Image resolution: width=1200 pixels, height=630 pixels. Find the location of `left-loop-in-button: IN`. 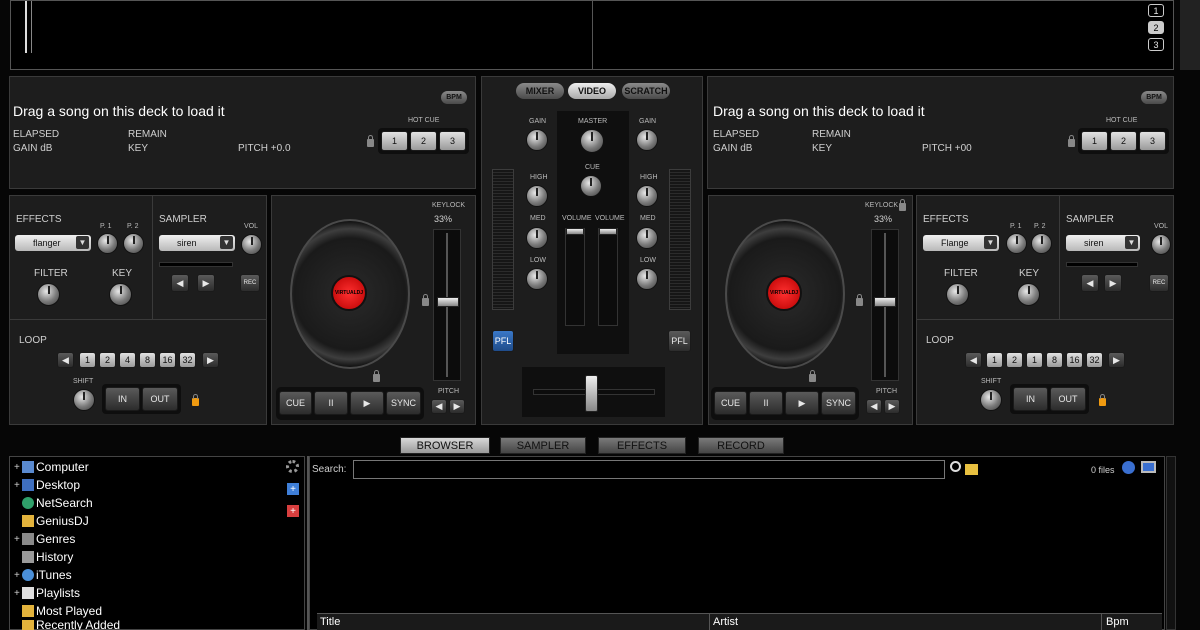

left-loop-in-button: IN is located at coordinates (122, 399).